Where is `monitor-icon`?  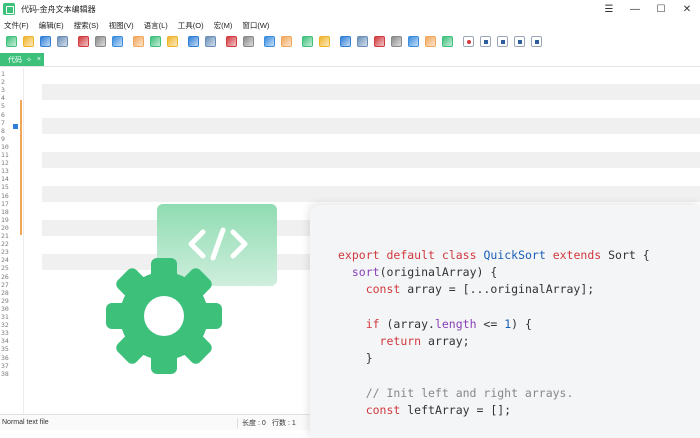
monitor-icon is located at coordinates (447, 41).